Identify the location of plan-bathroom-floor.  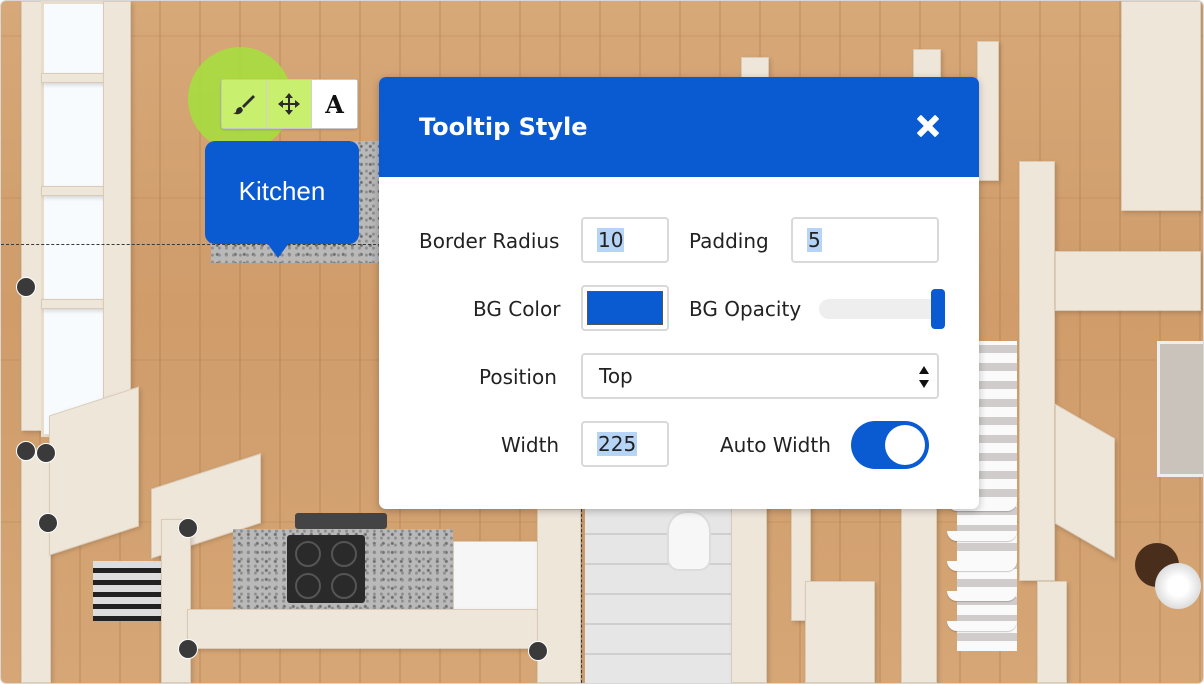
(660, 596).